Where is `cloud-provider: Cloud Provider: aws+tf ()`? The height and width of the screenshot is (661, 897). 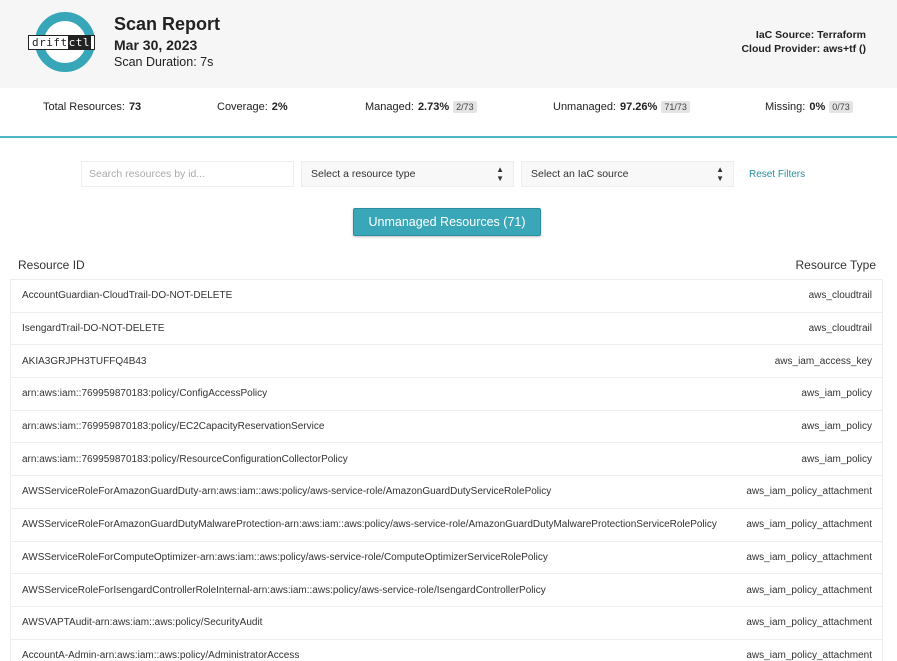
cloud-provider: Cloud Provider: aws+tf () is located at coordinates (803, 49).